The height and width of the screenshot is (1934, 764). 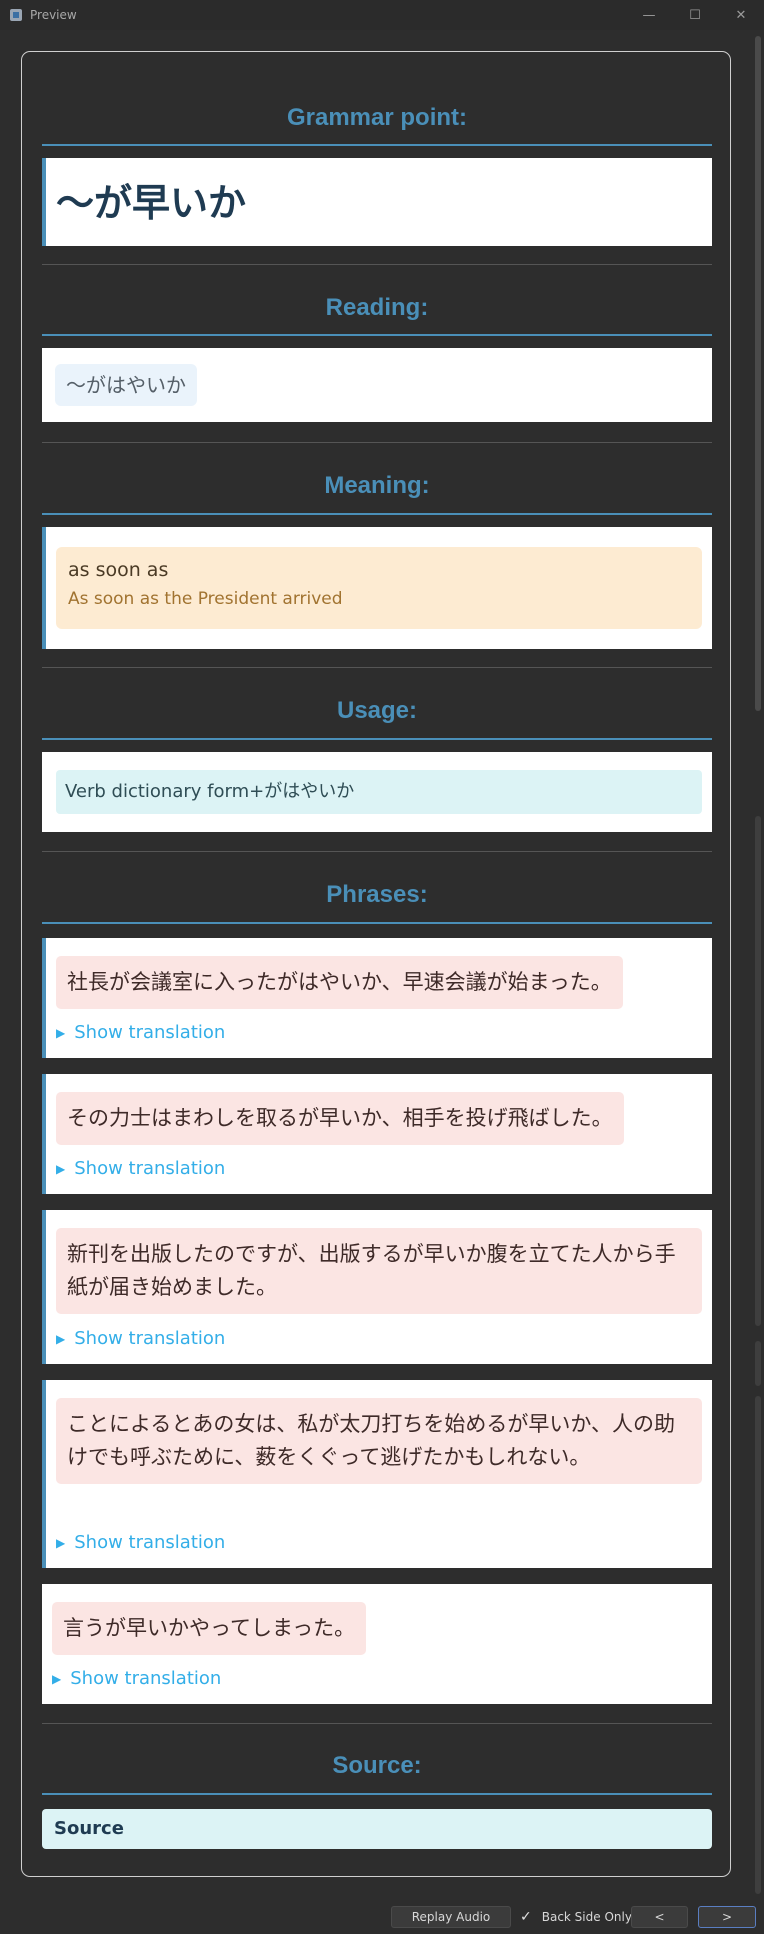 What do you see at coordinates (379, 1271) in the screenshot?
I see `phrase-text: 新刊を出版したのですが、出版するが早いか腹を立てた人から手紙が届き始めました。` at bounding box center [379, 1271].